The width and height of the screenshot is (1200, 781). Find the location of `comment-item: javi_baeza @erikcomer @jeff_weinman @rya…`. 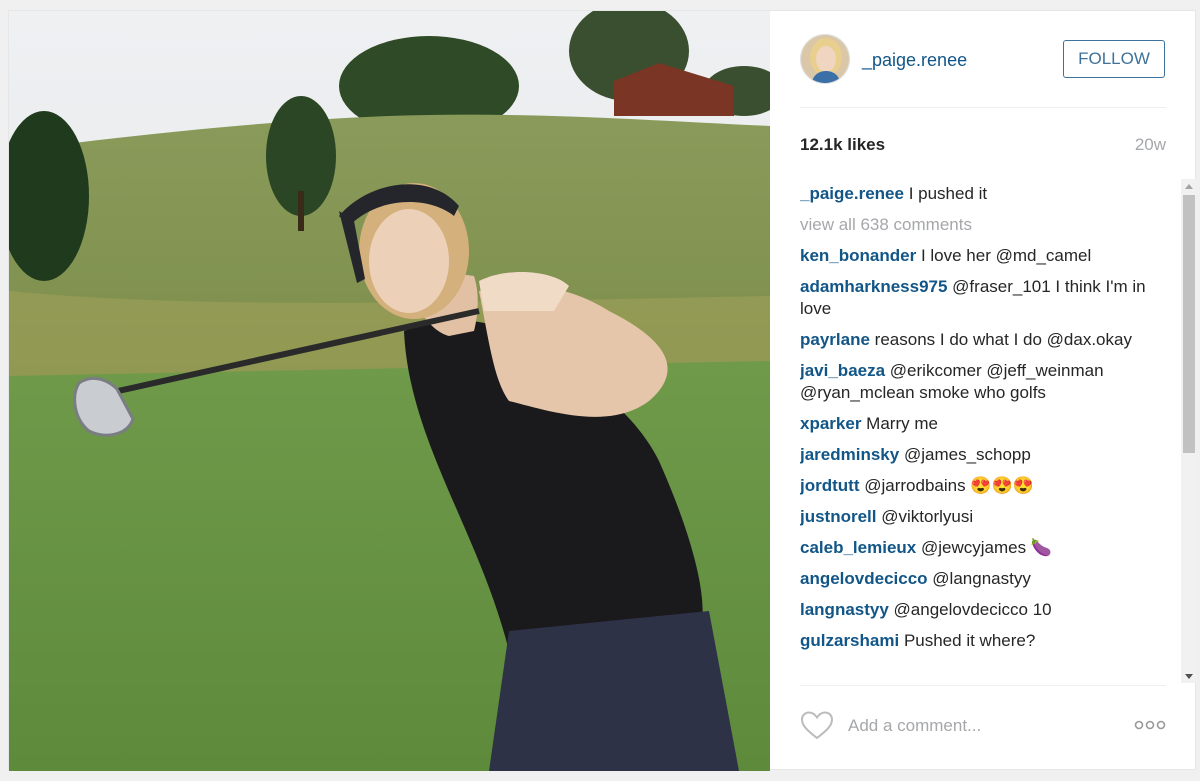

comment-item: javi_baeza @erikcomer @jeff_weinman @rya… is located at coordinates (983, 382).